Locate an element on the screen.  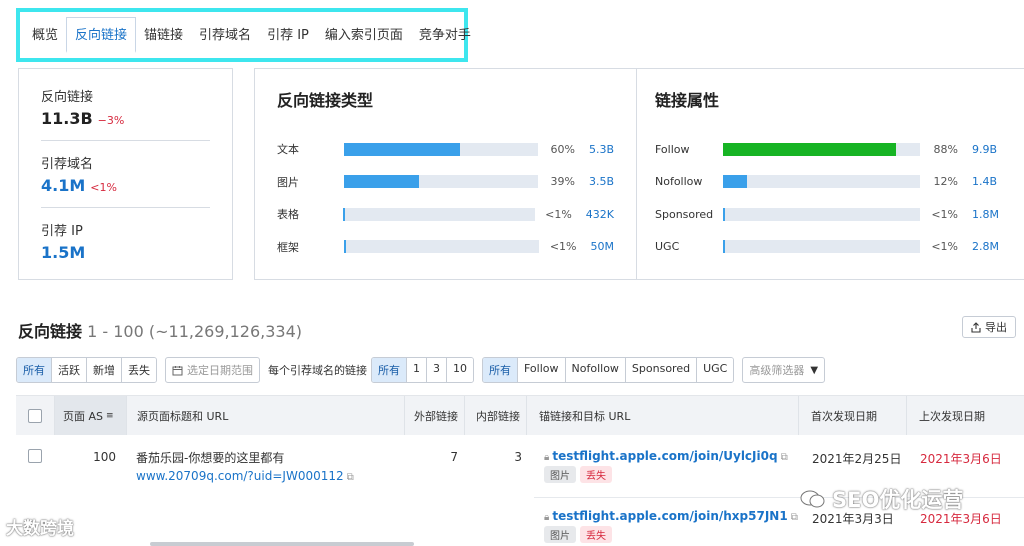
tag-lost: 丢失 is located at coordinates (596, 534).